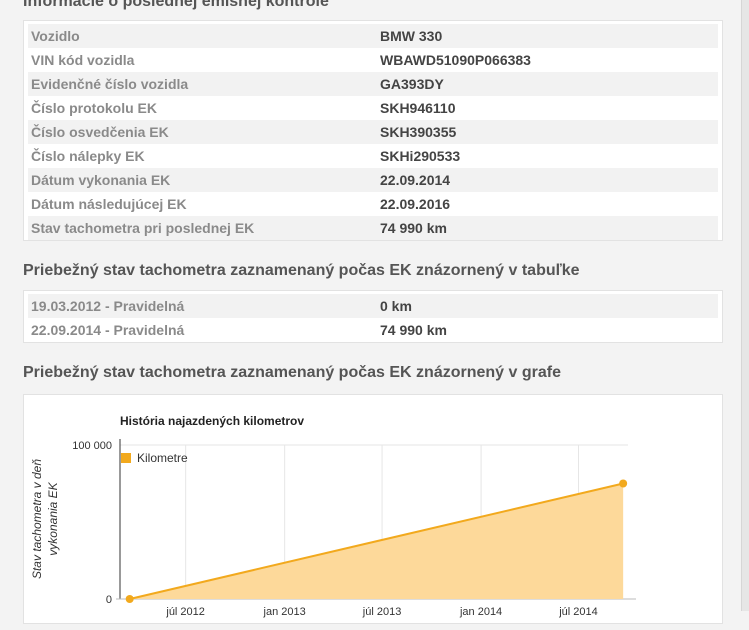 The image size is (749, 630). I want to click on emission-info-row-value: SKHi290533, so click(420, 156).